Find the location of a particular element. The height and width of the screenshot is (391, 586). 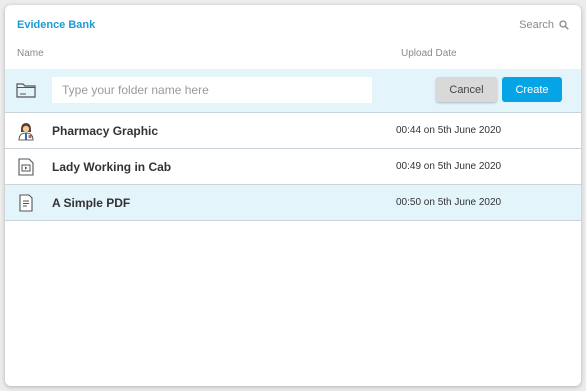

file-row-a-simple-pdf: A Simple PDF 00:50 on 5th June 2020 is located at coordinates (293, 203).